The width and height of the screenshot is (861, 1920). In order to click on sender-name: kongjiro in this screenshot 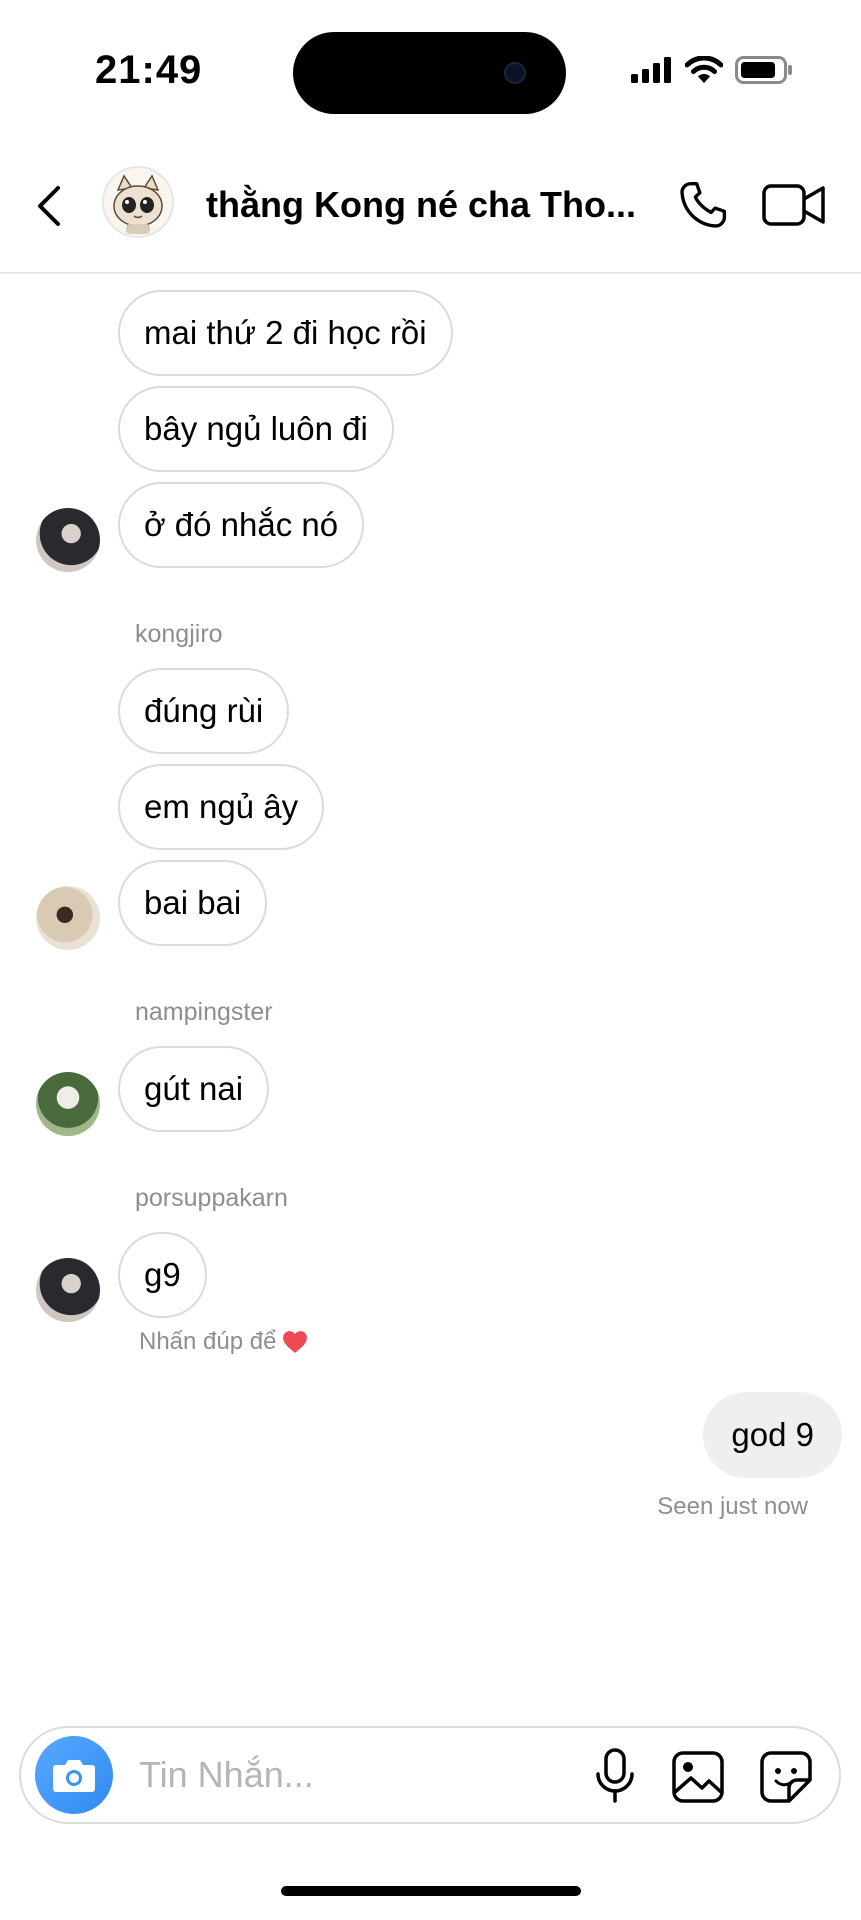, I will do `click(179, 634)`.